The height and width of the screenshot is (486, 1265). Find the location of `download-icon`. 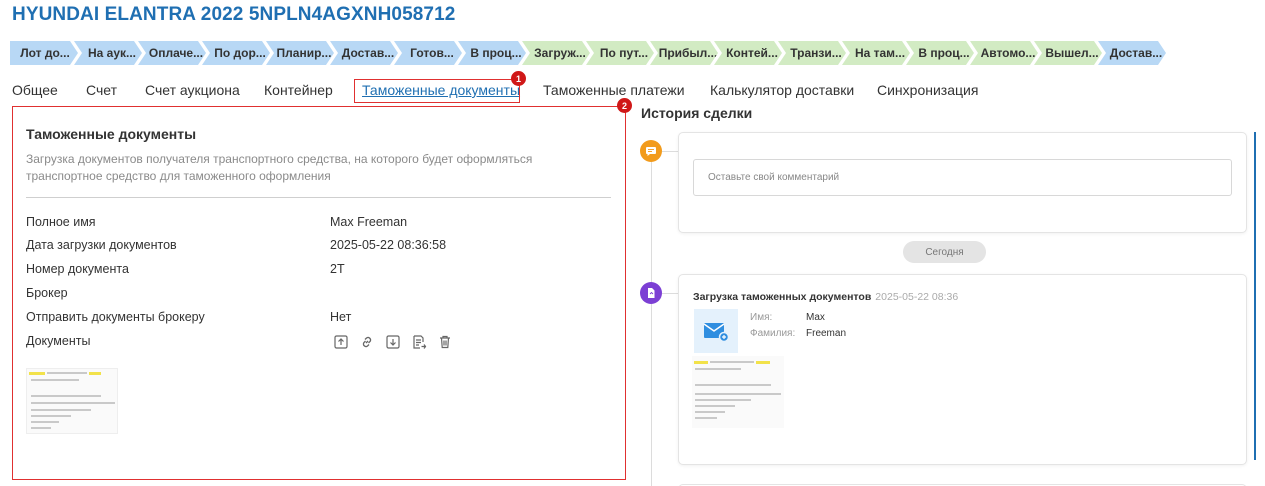

download-icon is located at coordinates (392, 341).